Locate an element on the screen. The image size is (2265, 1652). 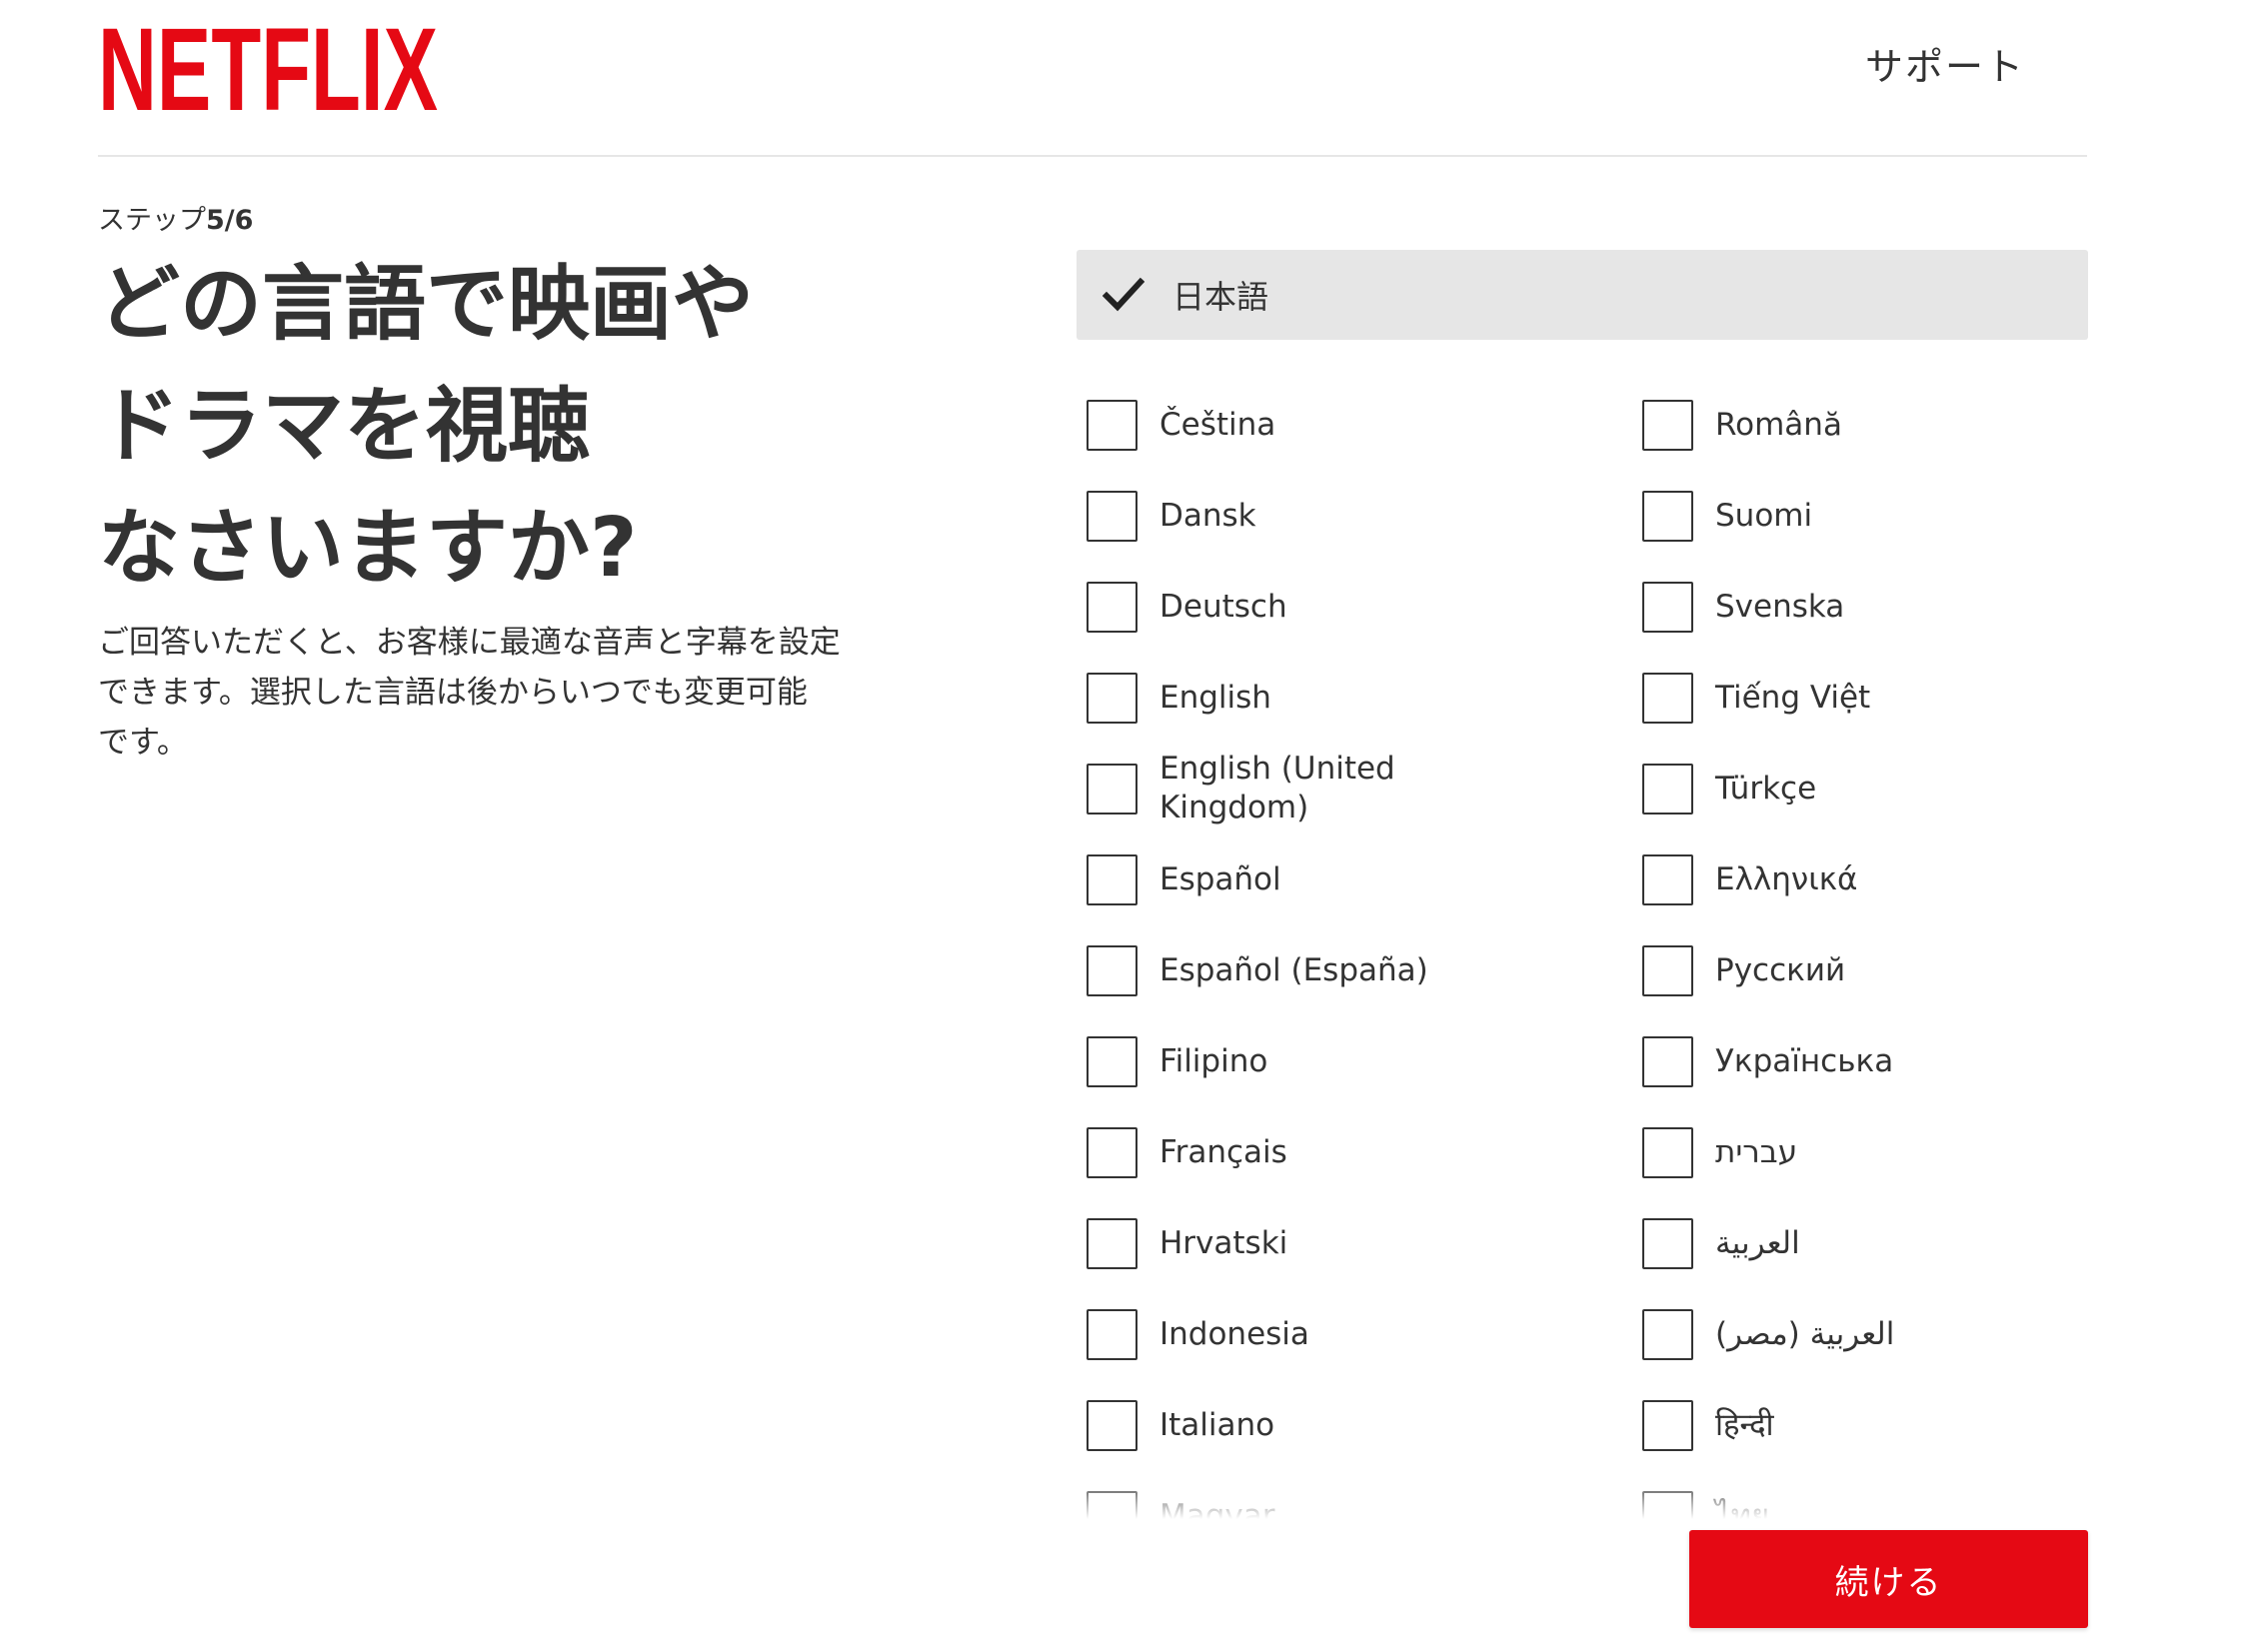
description-line: できます。選択した言語は後からいつでも変更可能 is located at coordinates (453, 693).